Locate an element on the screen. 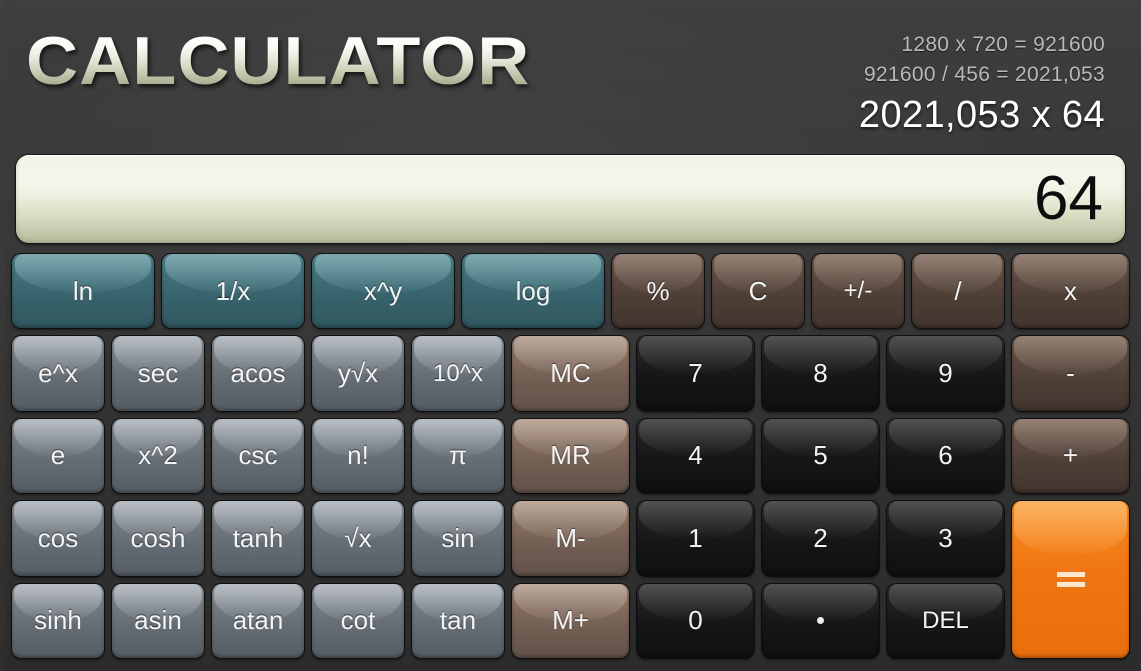 The height and width of the screenshot is (671, 1141). key-label: π is located at coordinates (458, 455).